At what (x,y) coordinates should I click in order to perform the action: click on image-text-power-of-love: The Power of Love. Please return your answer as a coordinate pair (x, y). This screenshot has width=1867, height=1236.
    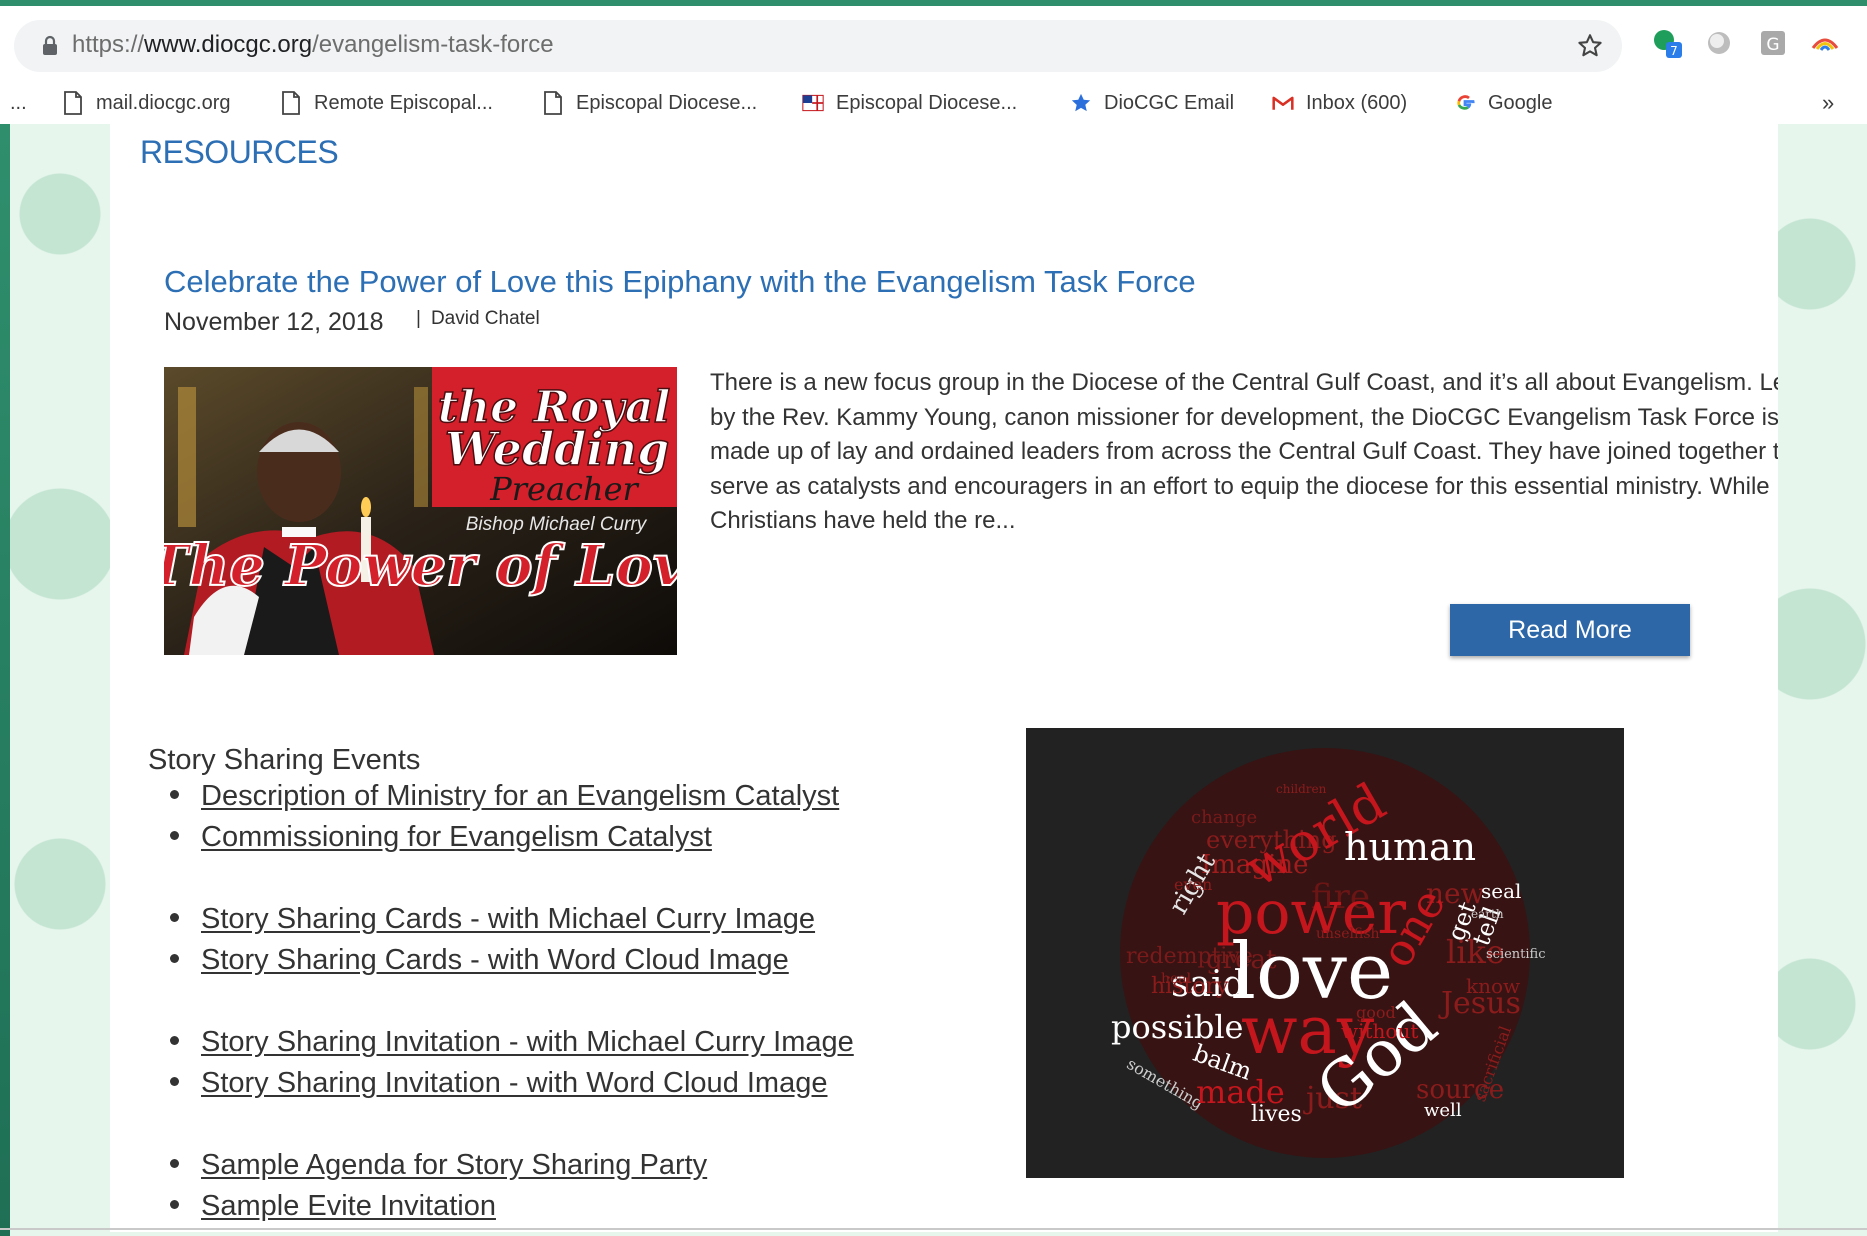
    Looking at the image, I should click on (420, 566).